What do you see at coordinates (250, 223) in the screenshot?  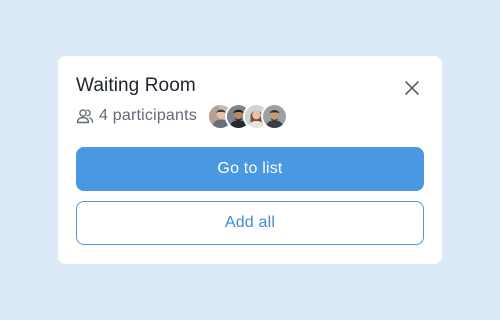 I see `add-all-button: Add all` at bounding box center [250, 223].